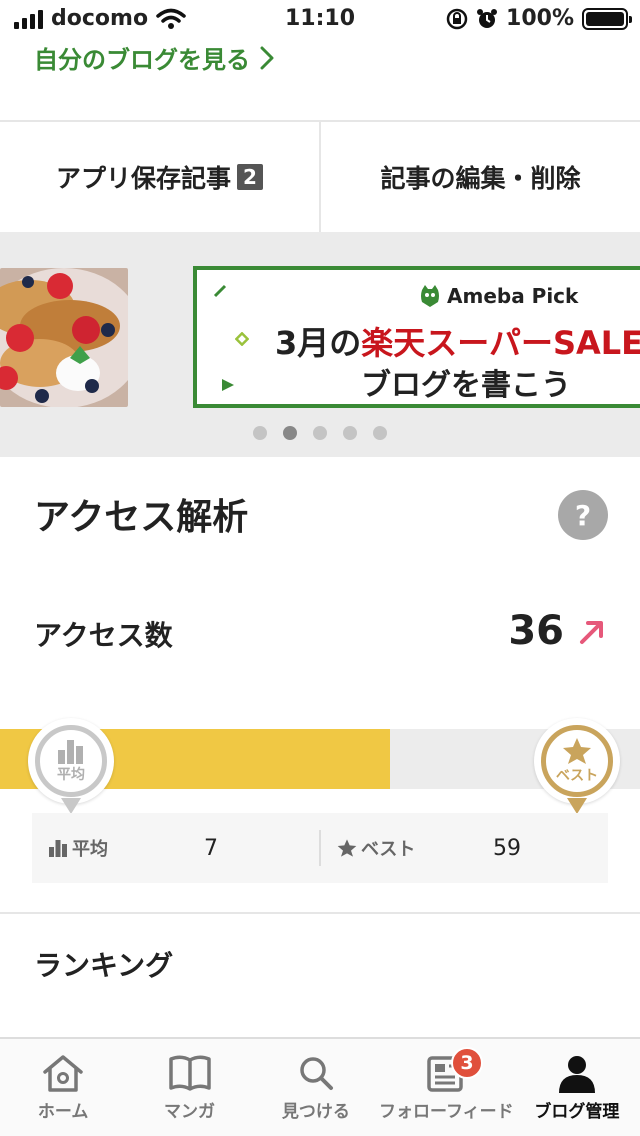 This screenshot has height=1136, width=640. What do you see at coordinates (607, 18) in the screenshot?
I see `battery-icon` at bounding box center [607, 18].